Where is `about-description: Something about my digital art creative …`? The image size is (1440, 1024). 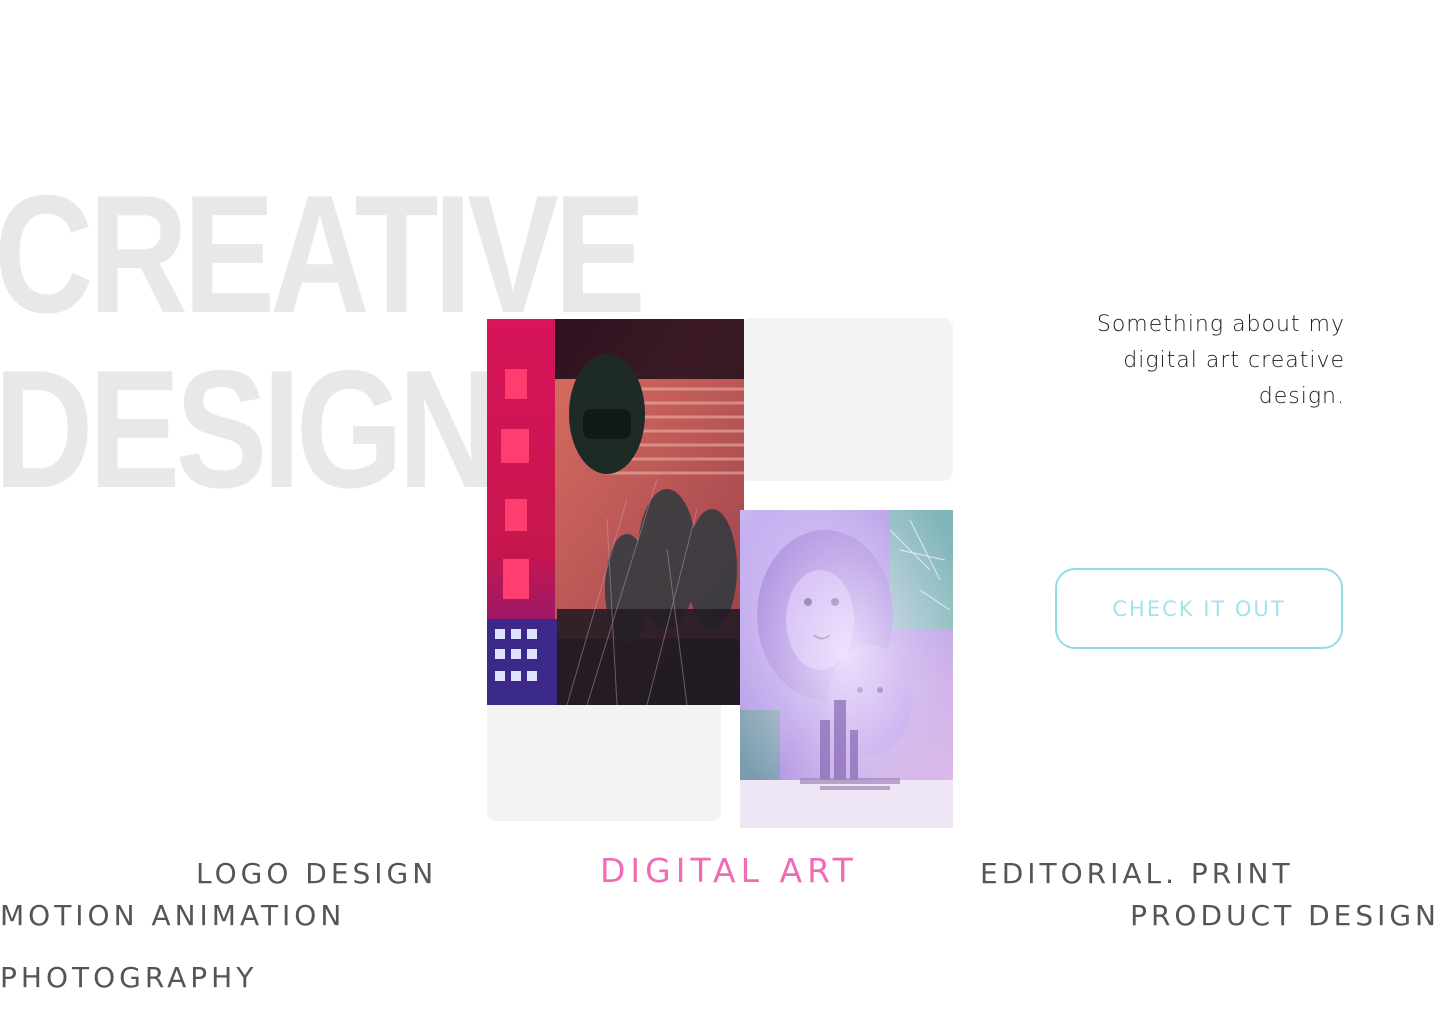 about-description: Something about my digital art creative … is located at coordinates (1220, 360).